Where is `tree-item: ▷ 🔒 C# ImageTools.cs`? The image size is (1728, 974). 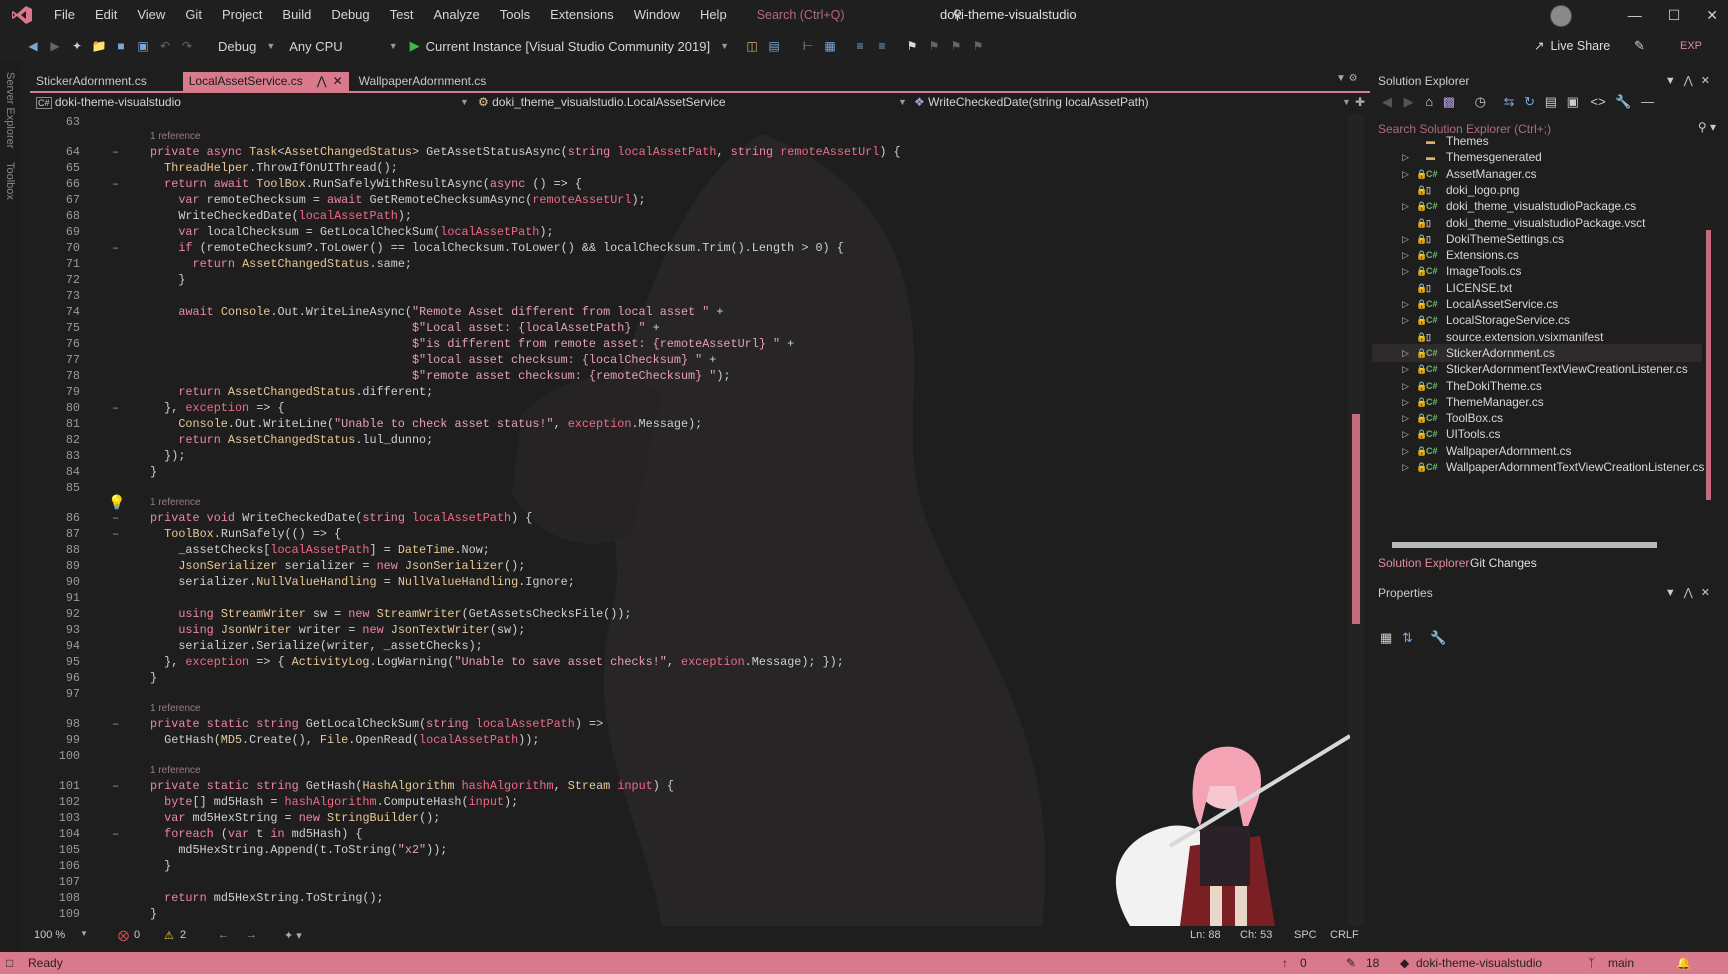 tree-item: ▷ 🔒 C# ImageTools.cs is located at coordinates (1537, 271).